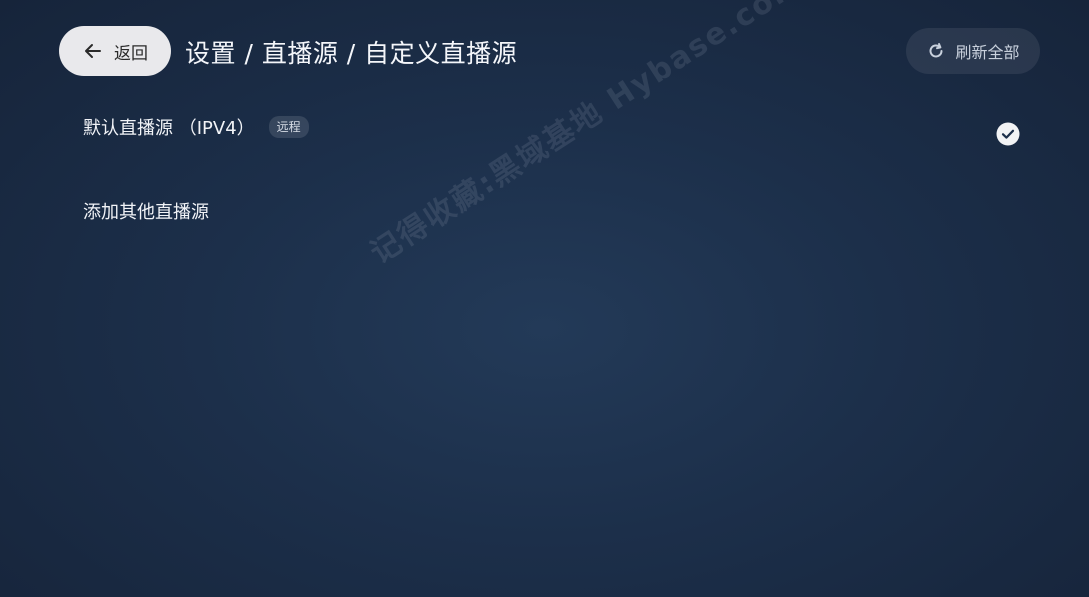  What do you see at coordinates (288, 127) in the screenshot?
I see `source-type-badge: 远程` at bounding box center [288, 127].